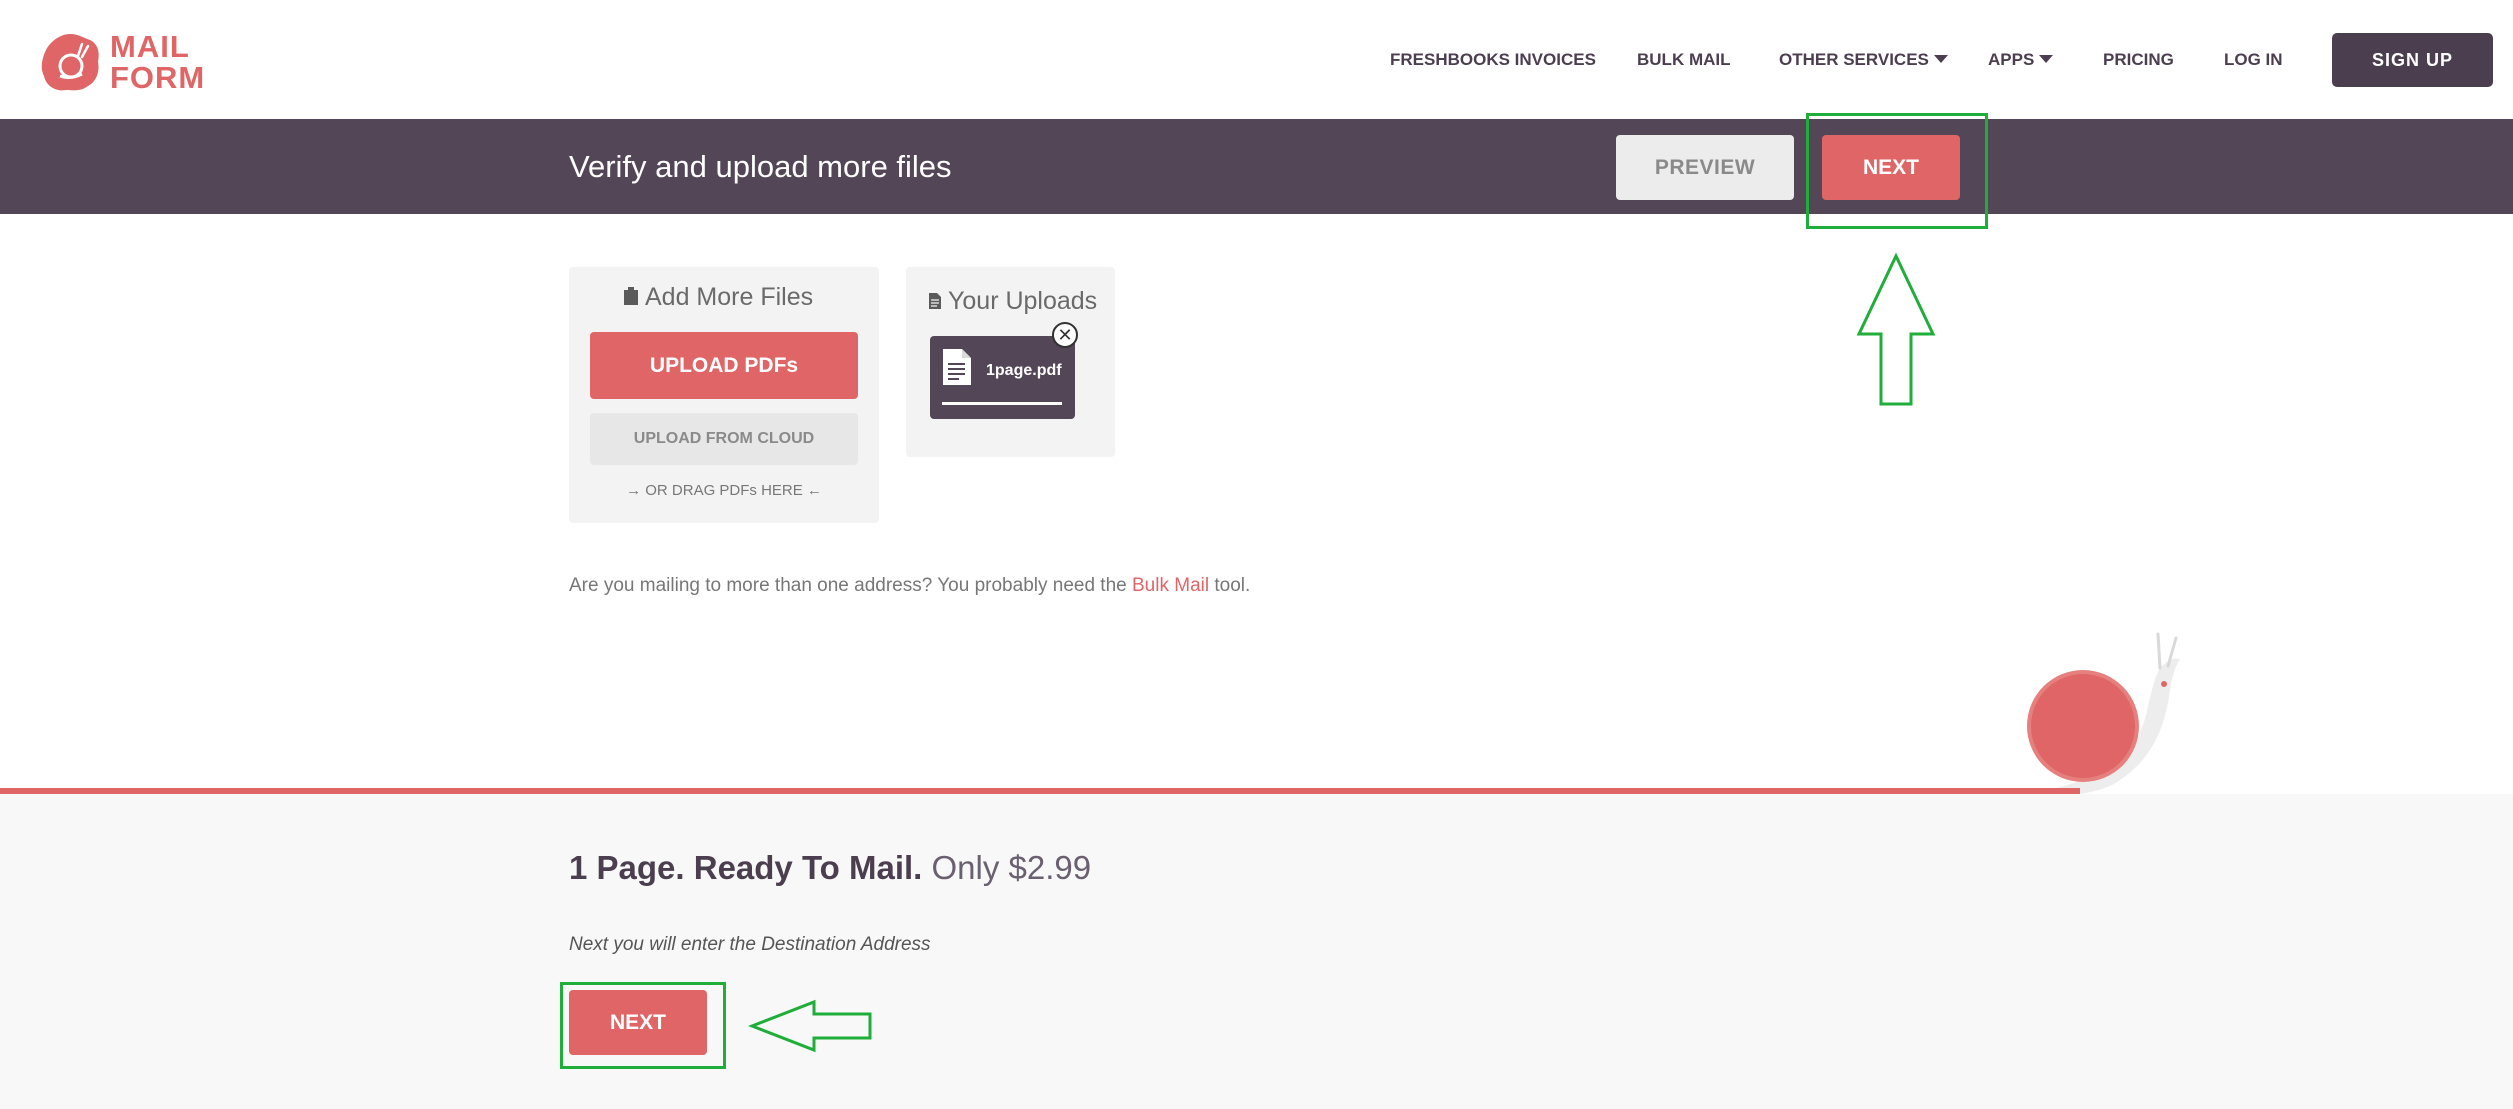 The width and height of the screenshot is (2513, 1109). I want to click on pdf-file-icon, so click(957, 367).